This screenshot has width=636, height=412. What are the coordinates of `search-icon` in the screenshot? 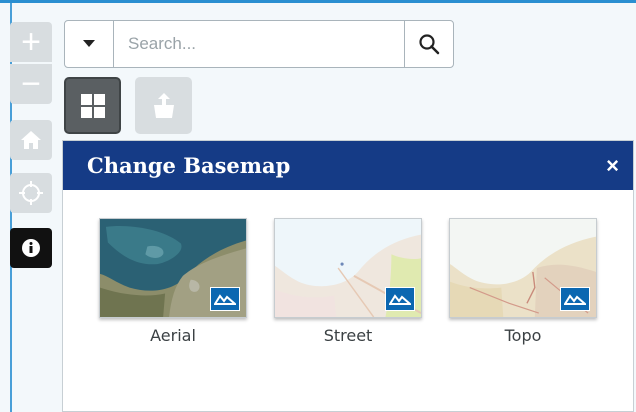 It's located at (429, 44).